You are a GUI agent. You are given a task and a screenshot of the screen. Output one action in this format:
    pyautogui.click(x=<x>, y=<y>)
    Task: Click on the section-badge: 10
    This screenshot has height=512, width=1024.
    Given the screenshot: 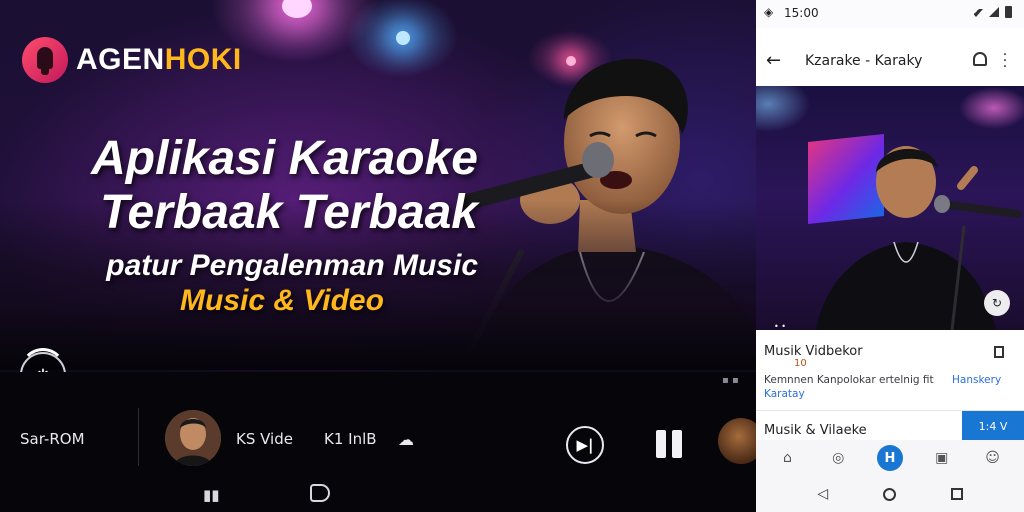 What is the action you would take?
    pyautogui.click(x=800, y=363)
    